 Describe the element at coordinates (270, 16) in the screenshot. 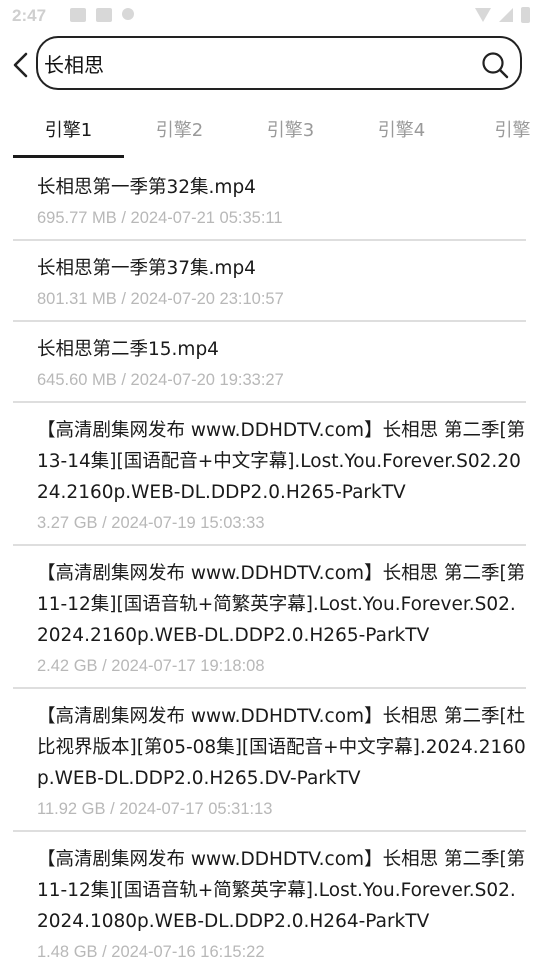

I see `status-bar: 2:47` at that location.